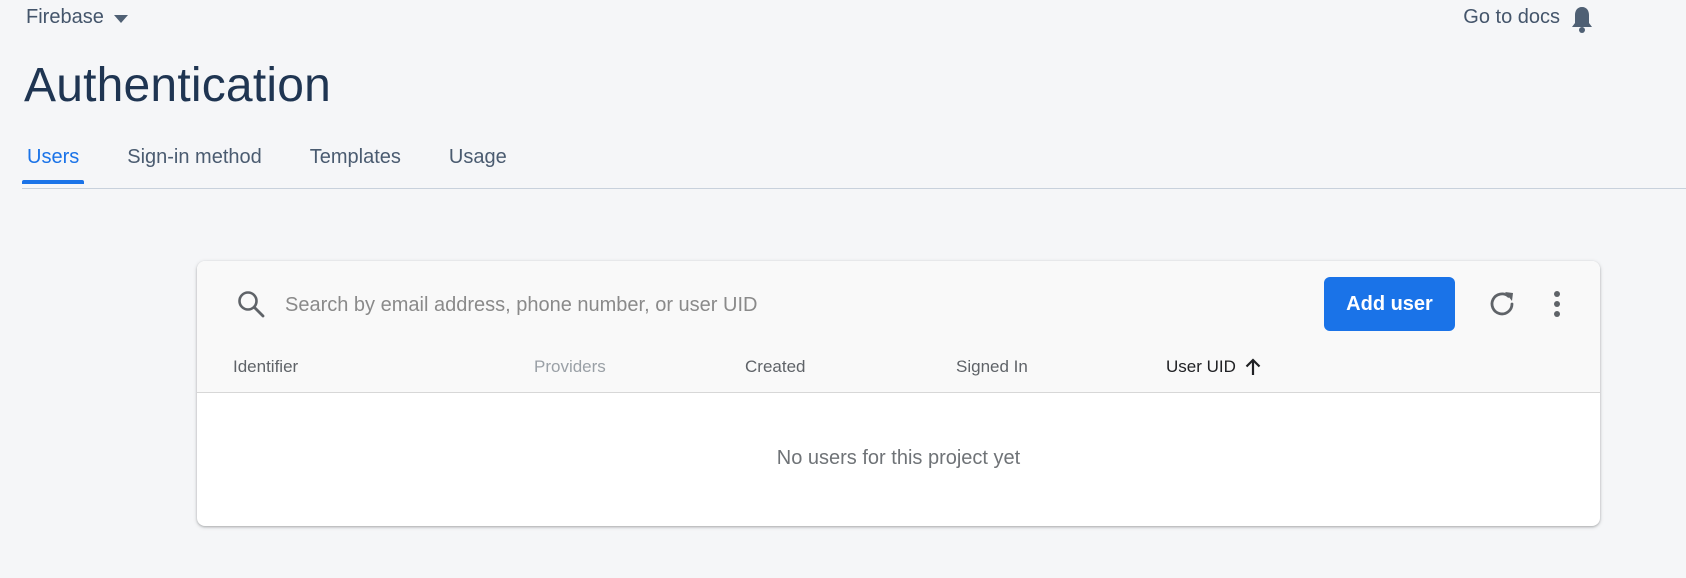 The image size is (1686, 578). Describe the element at coordinates (120, 18) in the screenshot. I see `caret-down-icon` at that location.